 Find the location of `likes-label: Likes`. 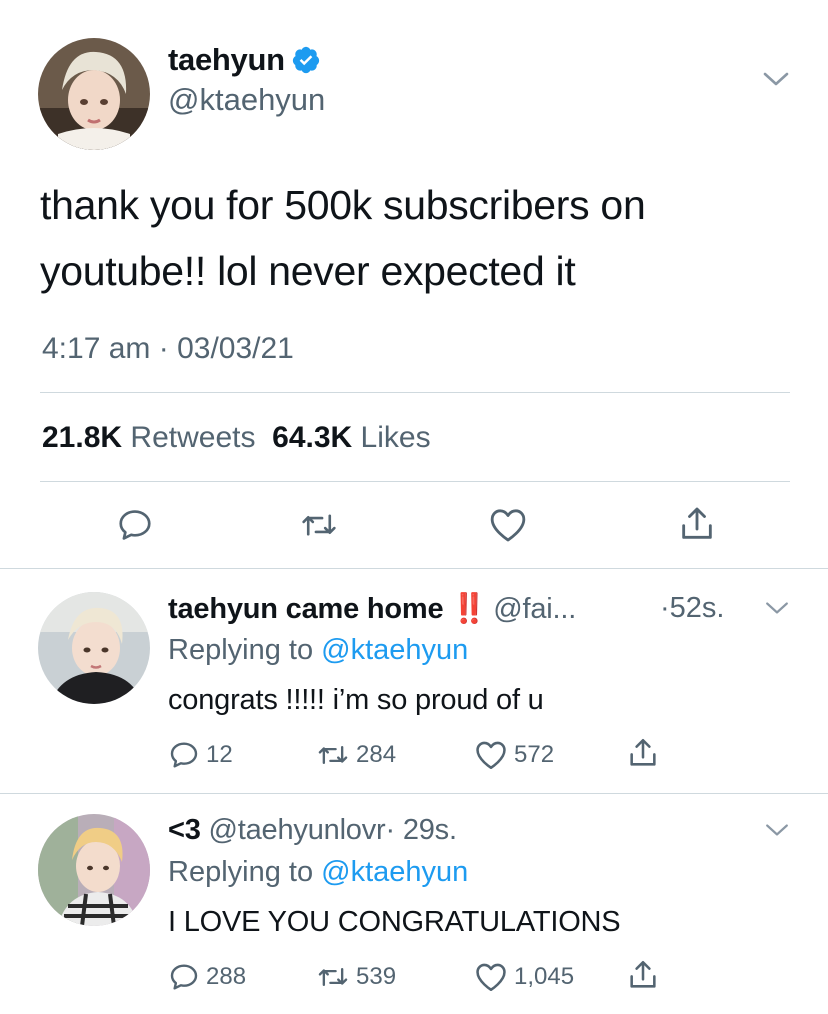

likes-label: Likes is located at coordinates (395, 437).